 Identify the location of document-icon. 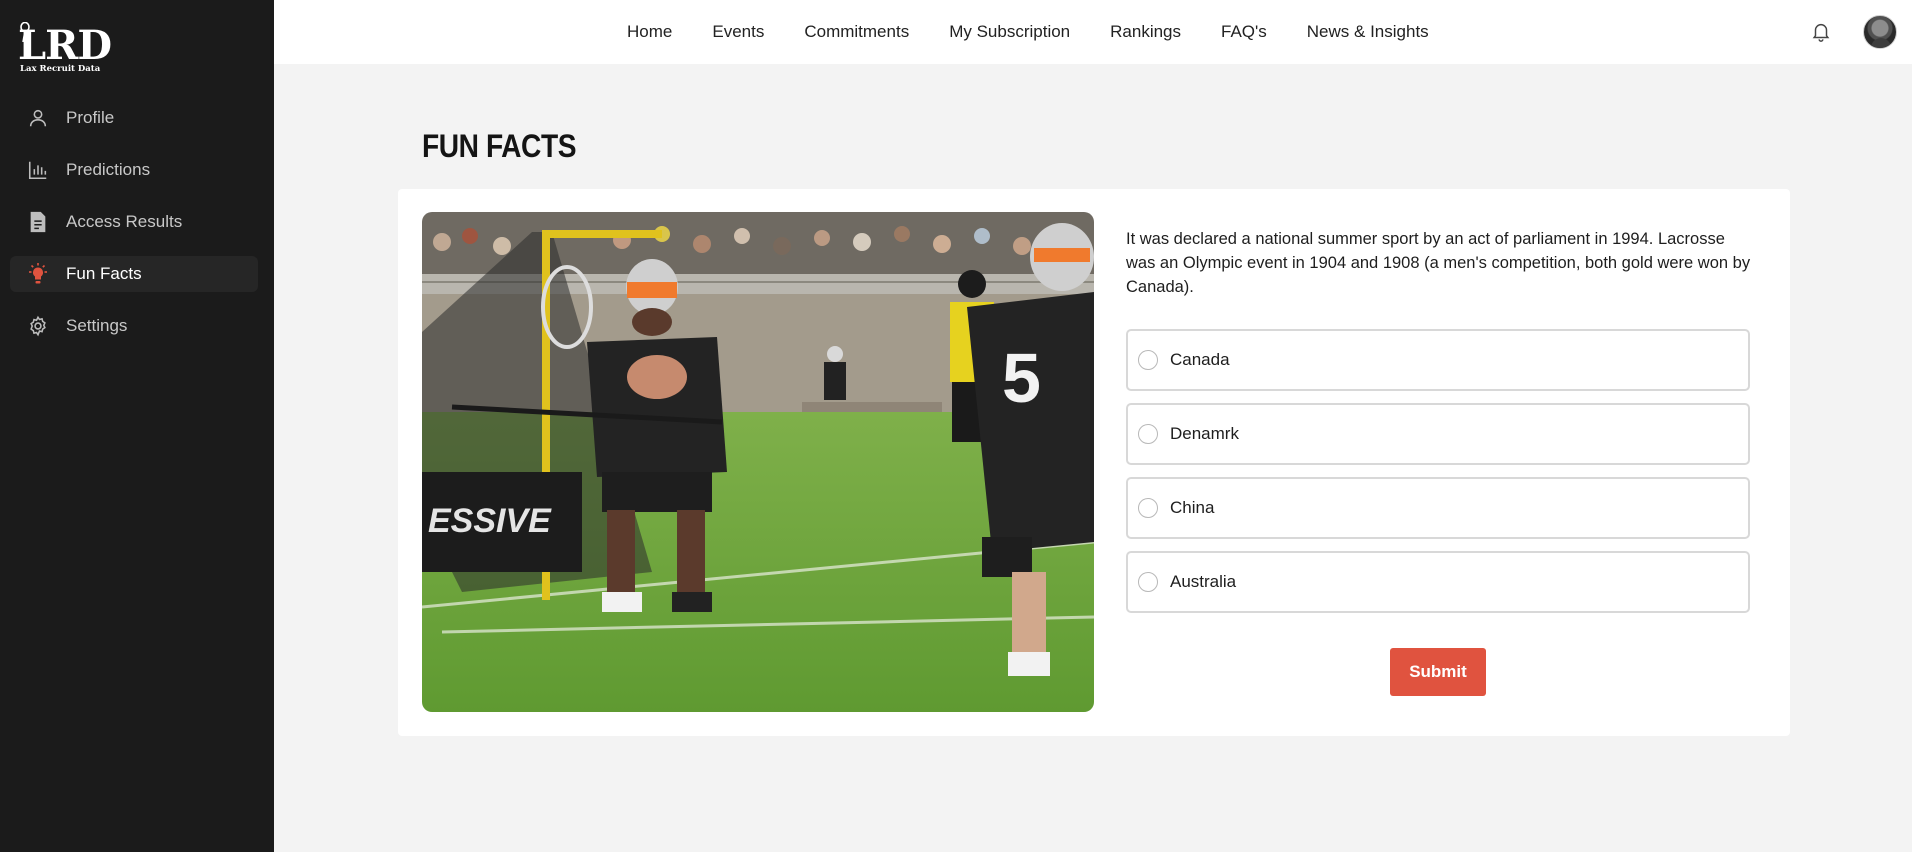
(38, 222).